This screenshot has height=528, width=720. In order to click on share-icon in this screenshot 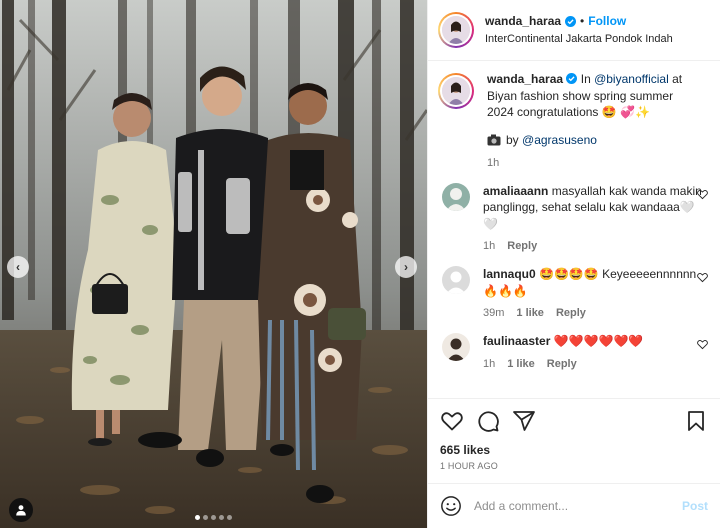, I will do `click(524, 421)`.